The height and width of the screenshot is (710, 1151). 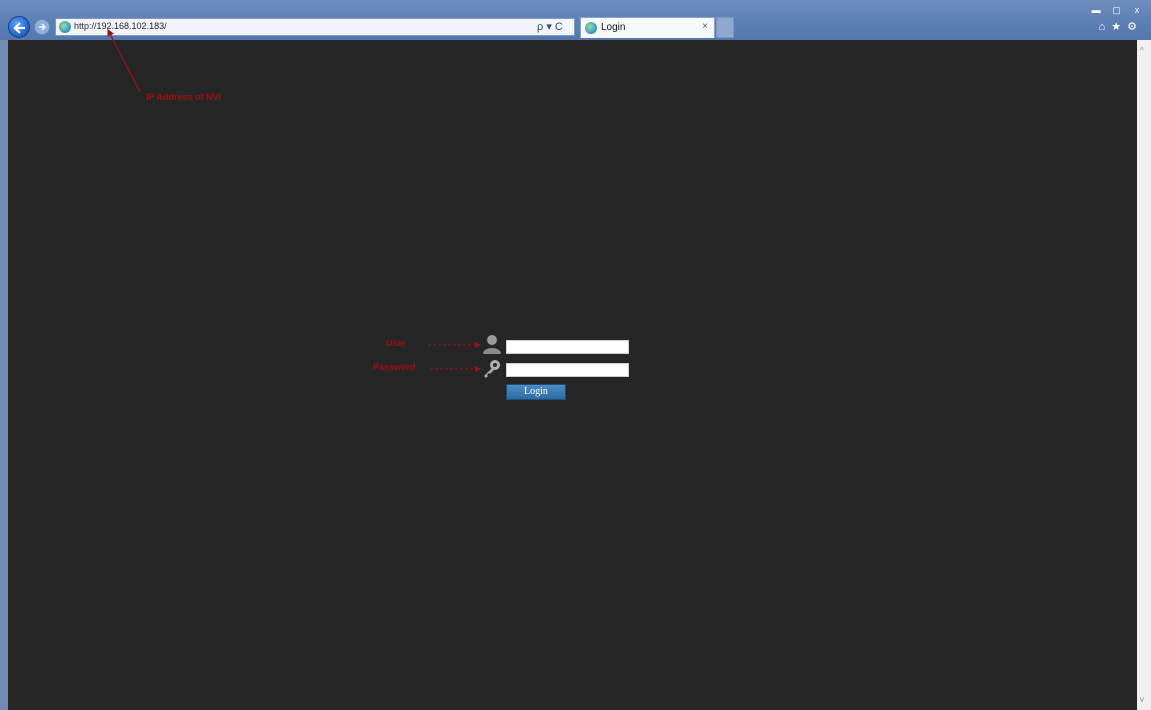 What do you see at coordinates (1144, 375) in the screenshot?
I see `scrollbar: ^ v` at bounding box center [1144, 375].